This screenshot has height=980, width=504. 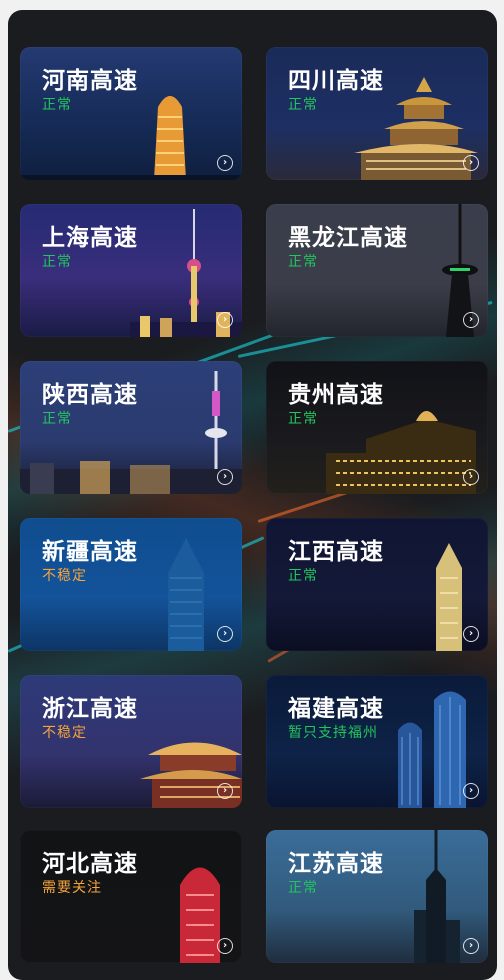 What do you see at coordinates (377, 741) in the screenshot?
I see `highway-card-fujian: 福建高速 暂只支持福州 ›` at bounding box center [377, 741].